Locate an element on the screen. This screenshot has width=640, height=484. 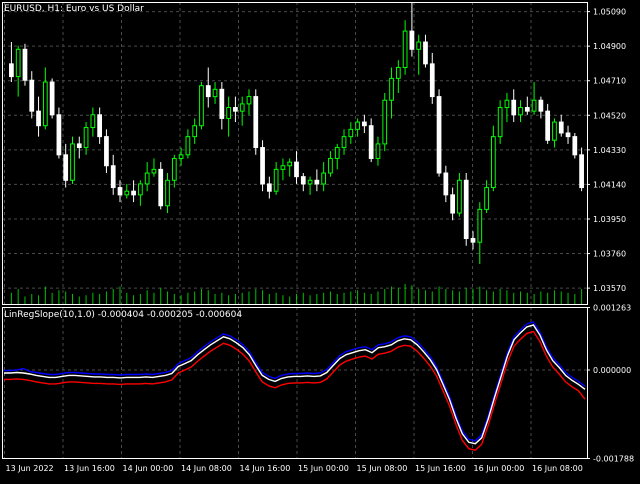
y-tick-label: 1.04520 is located at coordinates (609, 115).